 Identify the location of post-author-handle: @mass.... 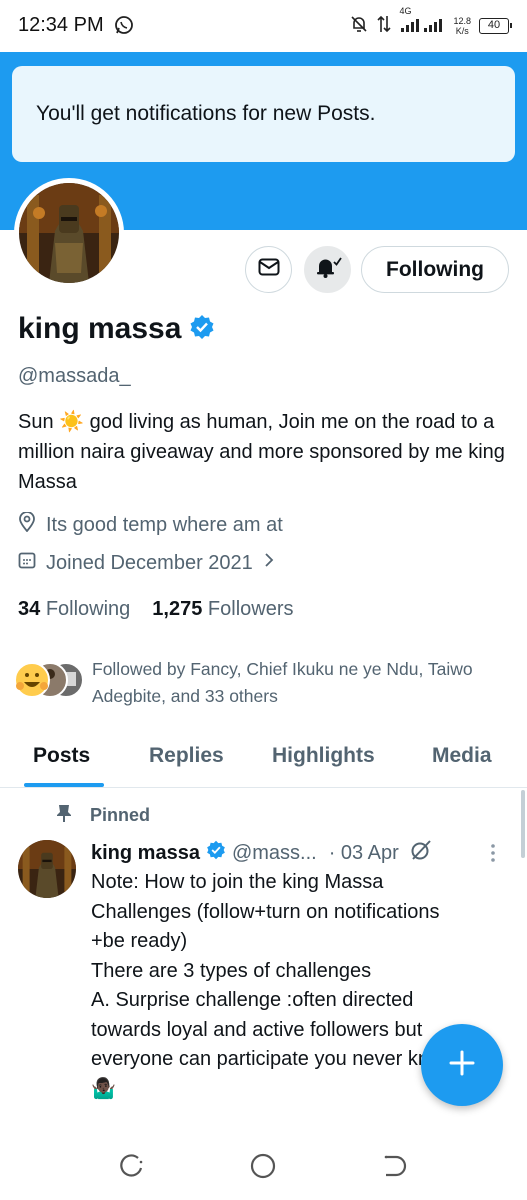
(274, 852).